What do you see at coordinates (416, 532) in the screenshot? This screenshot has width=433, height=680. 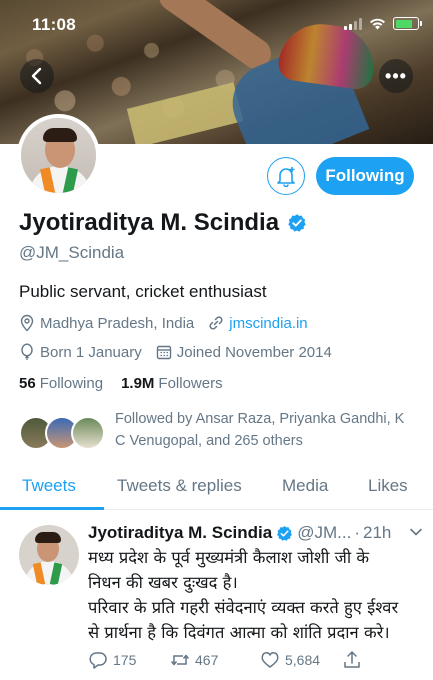 I see `chevron-down-icon` at bounding box center [416, 532].